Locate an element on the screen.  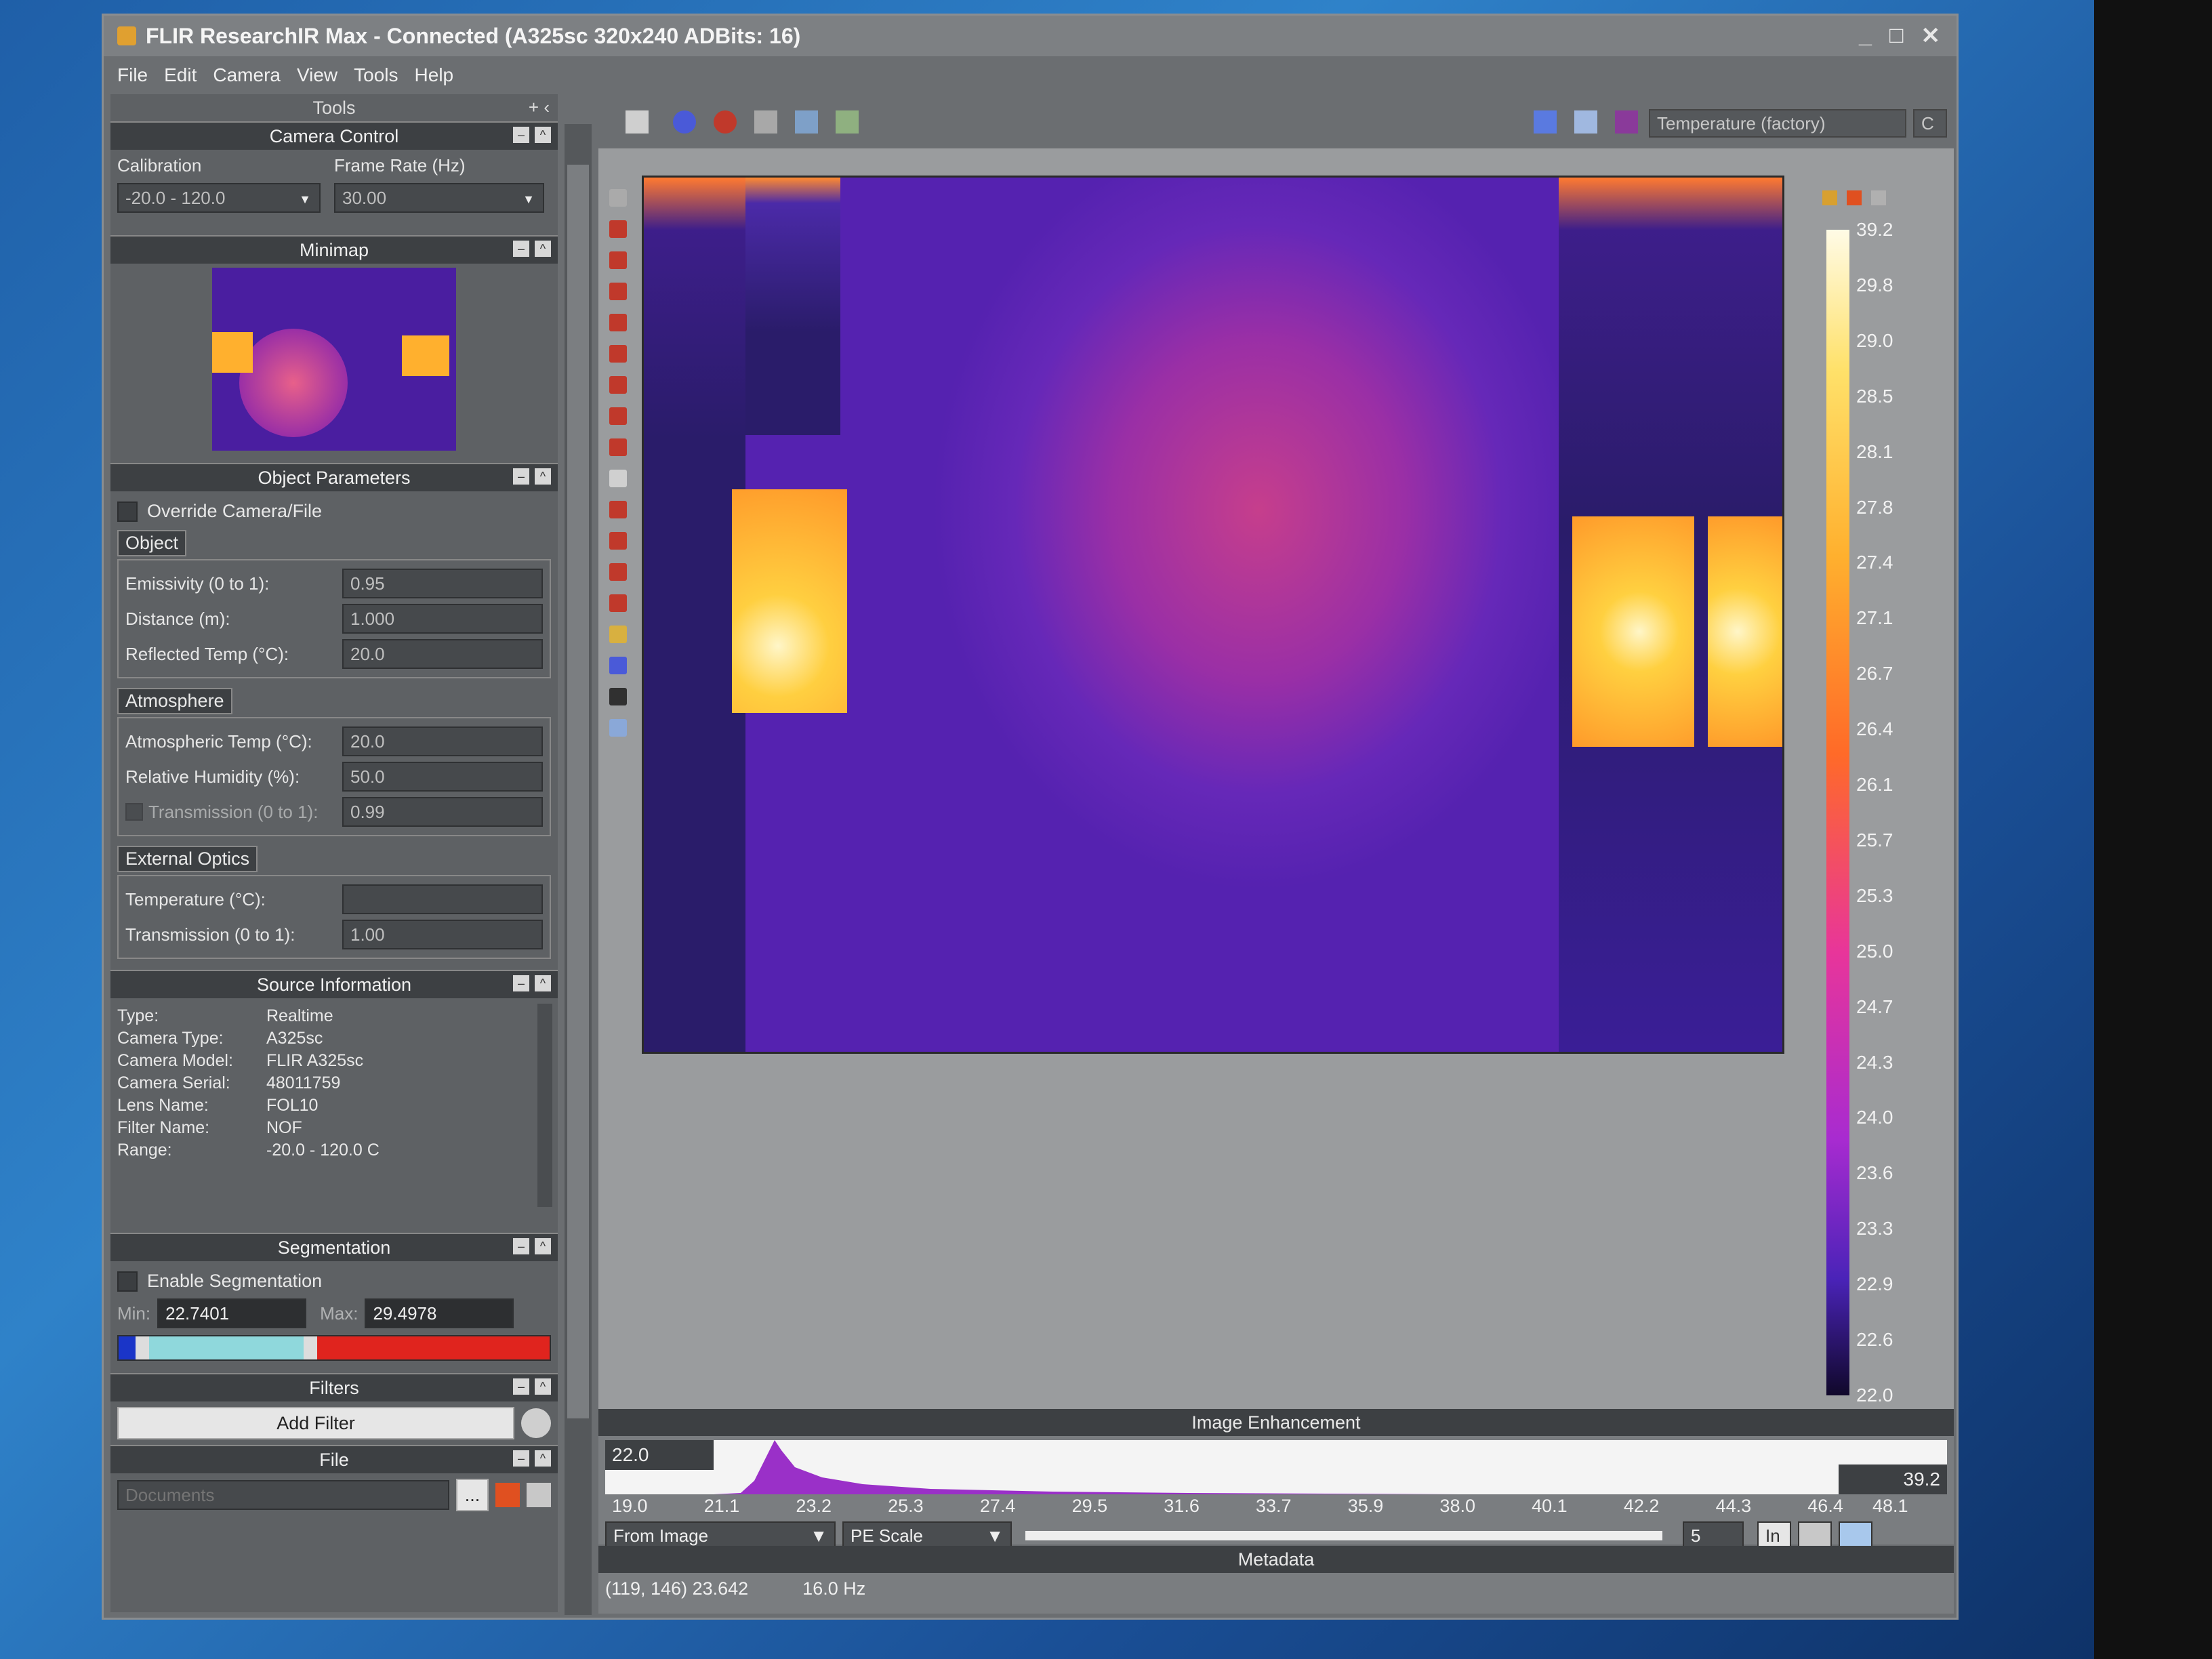
snapshot-icon is located at coordinates (806, 122).